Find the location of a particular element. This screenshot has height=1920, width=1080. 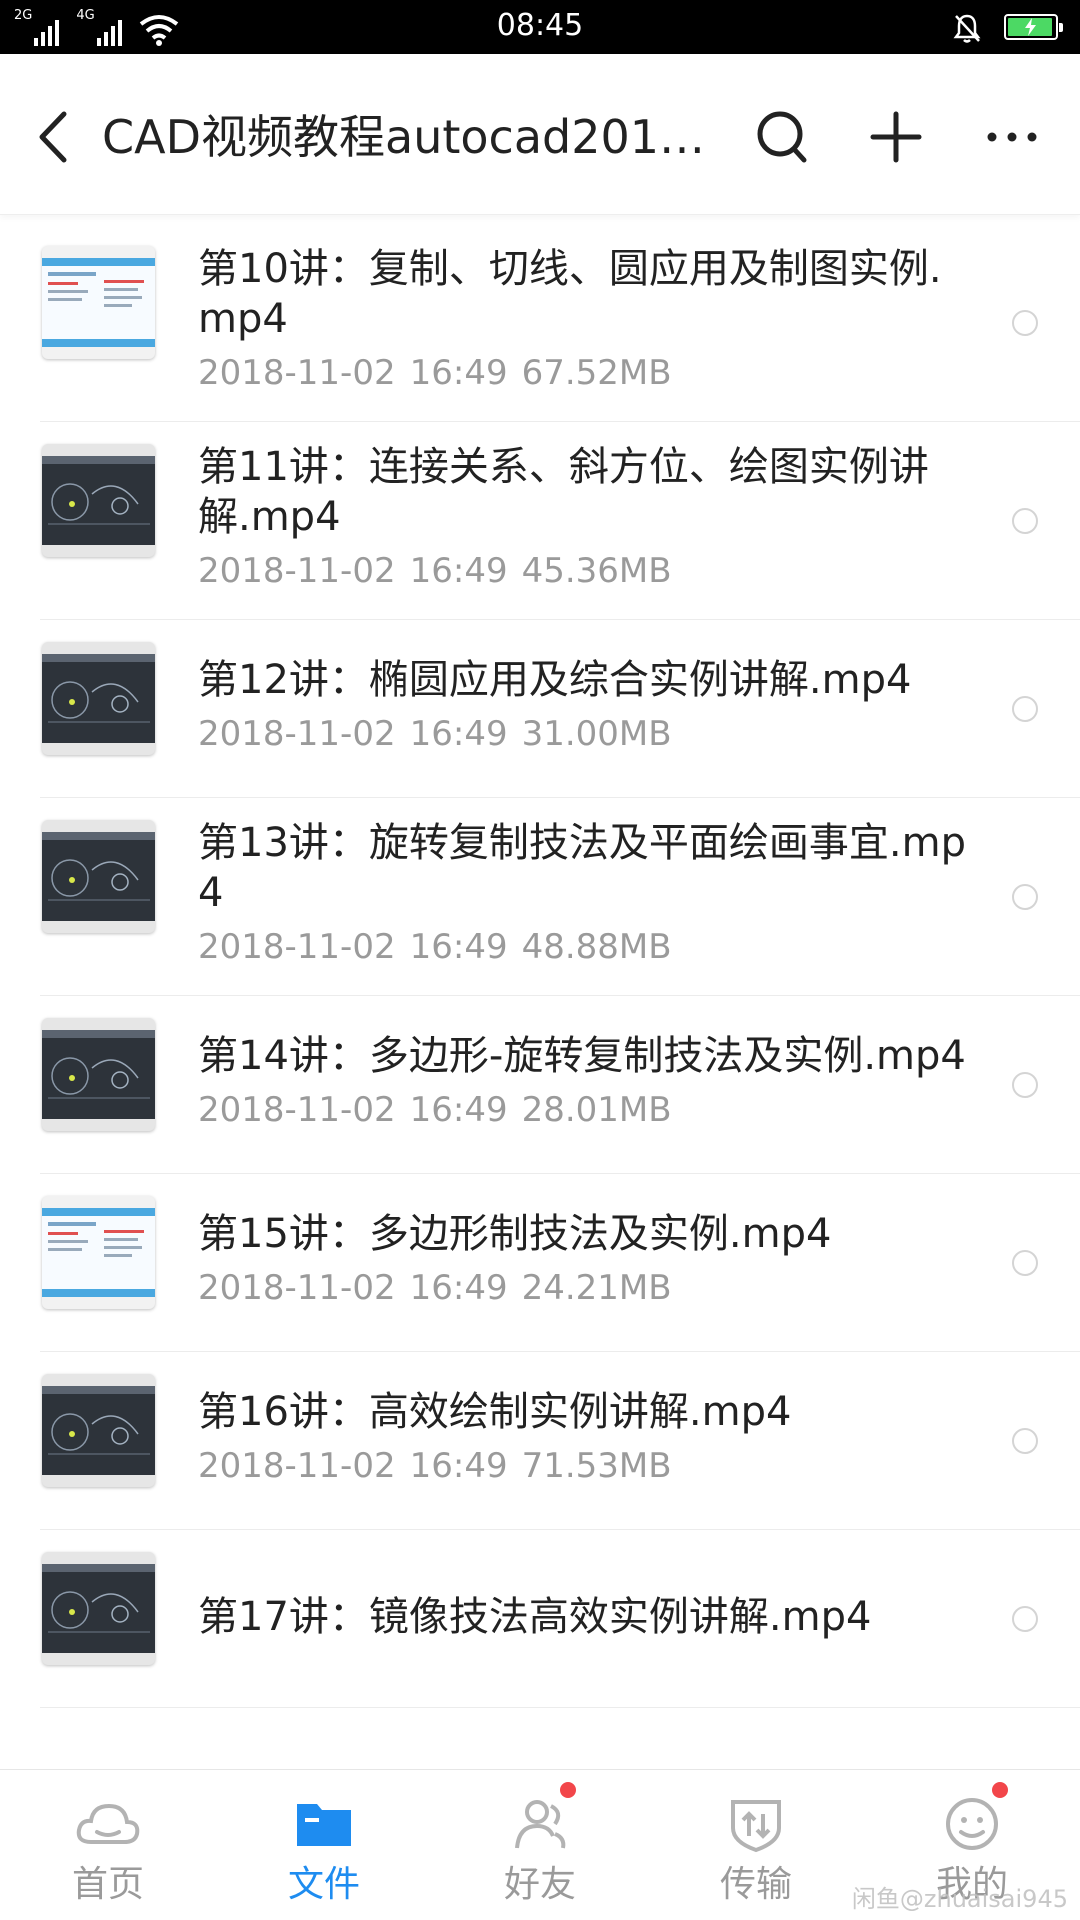

file-meta: 2018-11-02 16:49 24.21MB is located at coordinates (583, 1288).